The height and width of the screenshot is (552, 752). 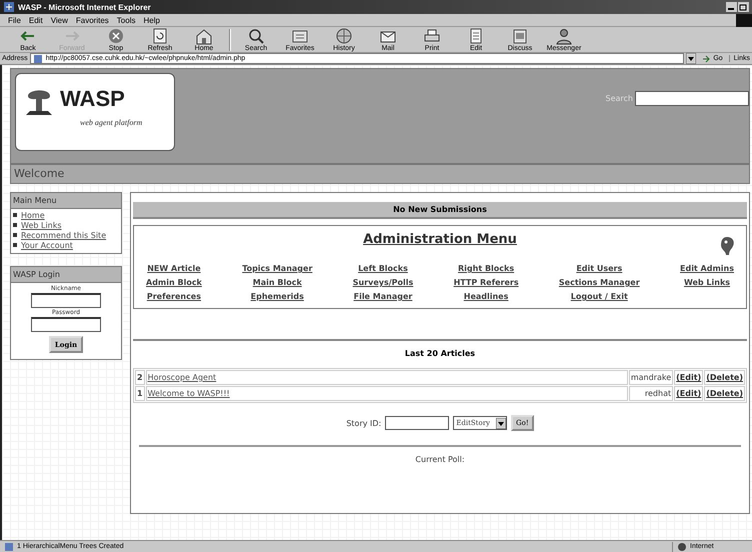 What do you see at coordinates (707, 269) in the screenshot?
I see `admin-link: Edit Admins` at bounding box center [707, 269].